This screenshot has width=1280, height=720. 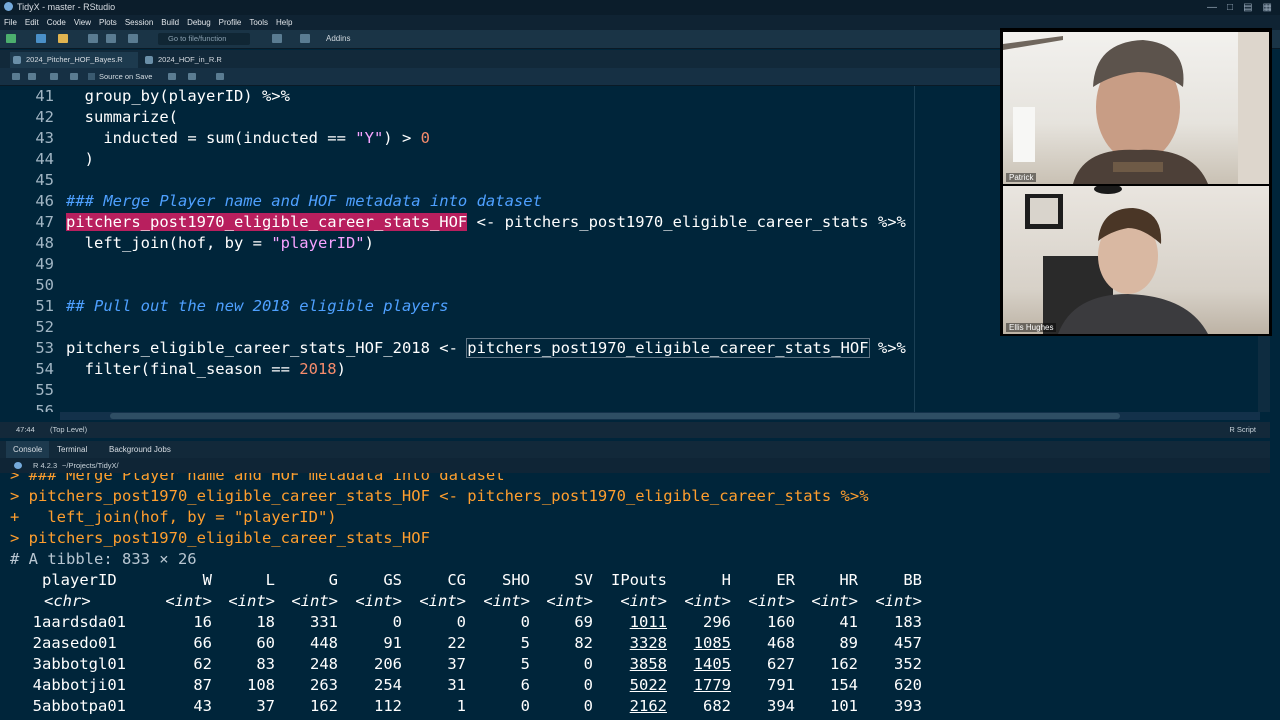 What do you see at coordinates (170, 22) in the screenshot?
I see `menu-build: Build` at bounding box center [170, 22].